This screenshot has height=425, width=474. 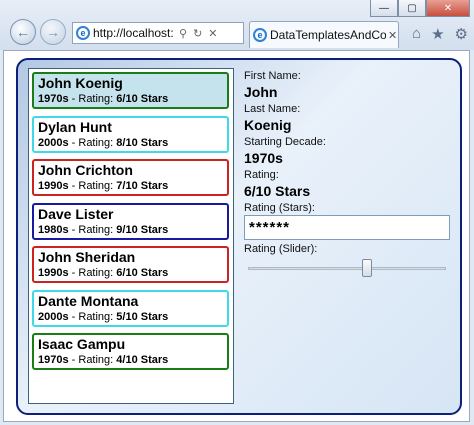 What do you see at coordinates (85, 170) in the screenshot?
I see `item-name: John Crichton` at bounding box center [85, 170].